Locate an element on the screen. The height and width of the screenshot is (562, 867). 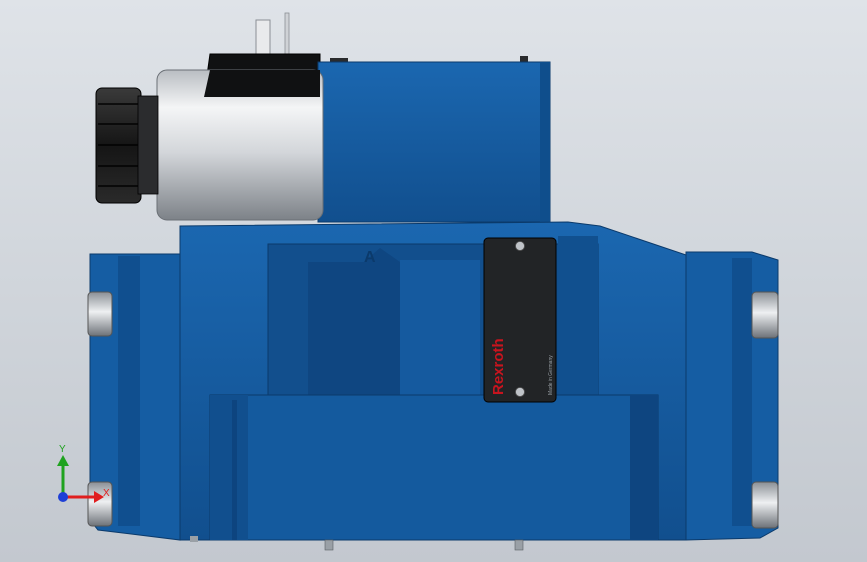
z-axis is located at coordinates (63, 497).